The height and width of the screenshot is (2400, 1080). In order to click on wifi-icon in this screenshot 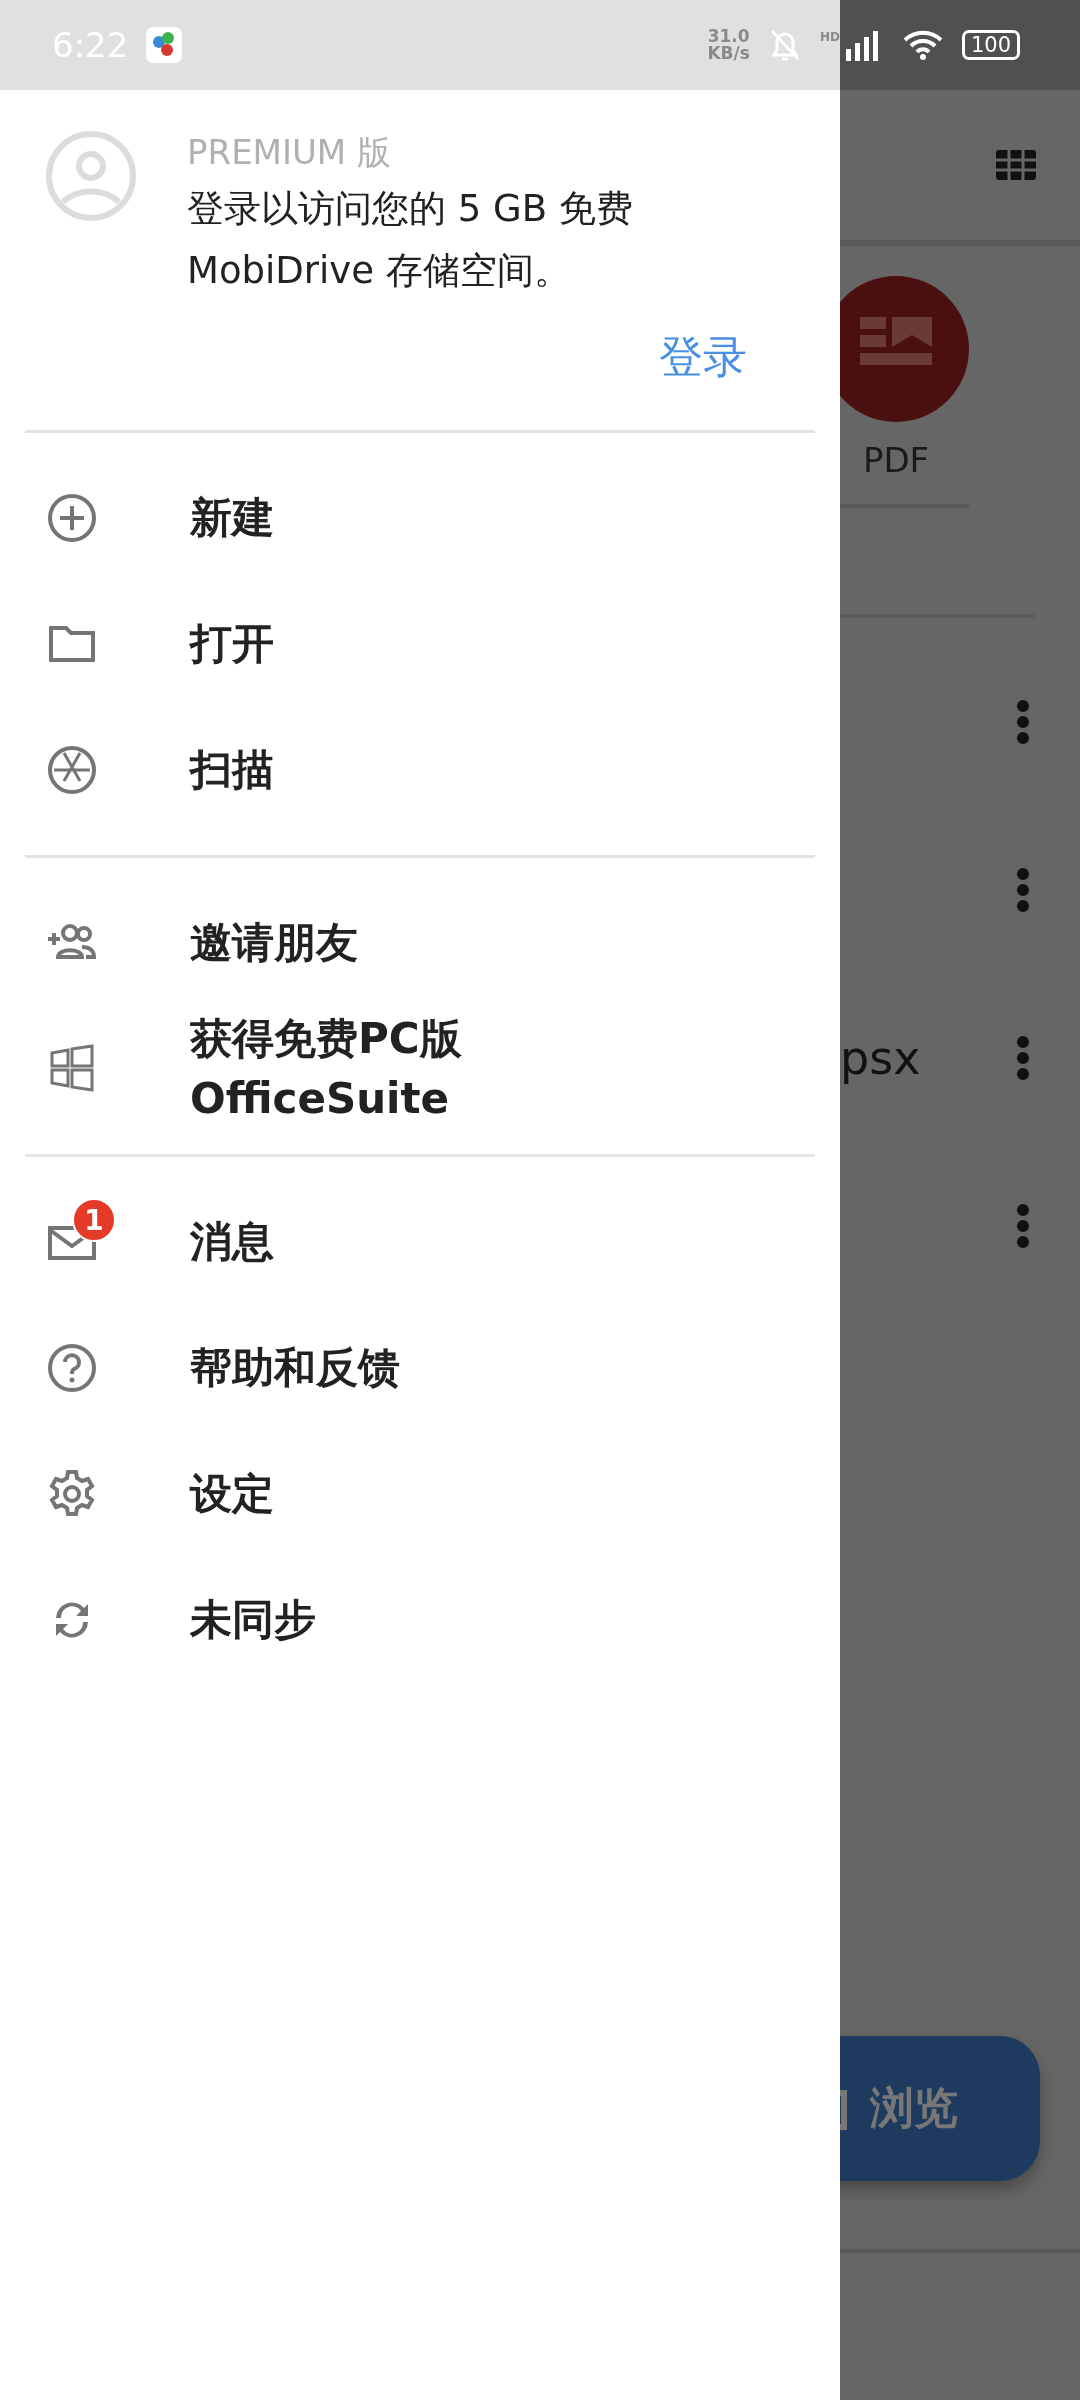, I will do `click(922, 45)`.